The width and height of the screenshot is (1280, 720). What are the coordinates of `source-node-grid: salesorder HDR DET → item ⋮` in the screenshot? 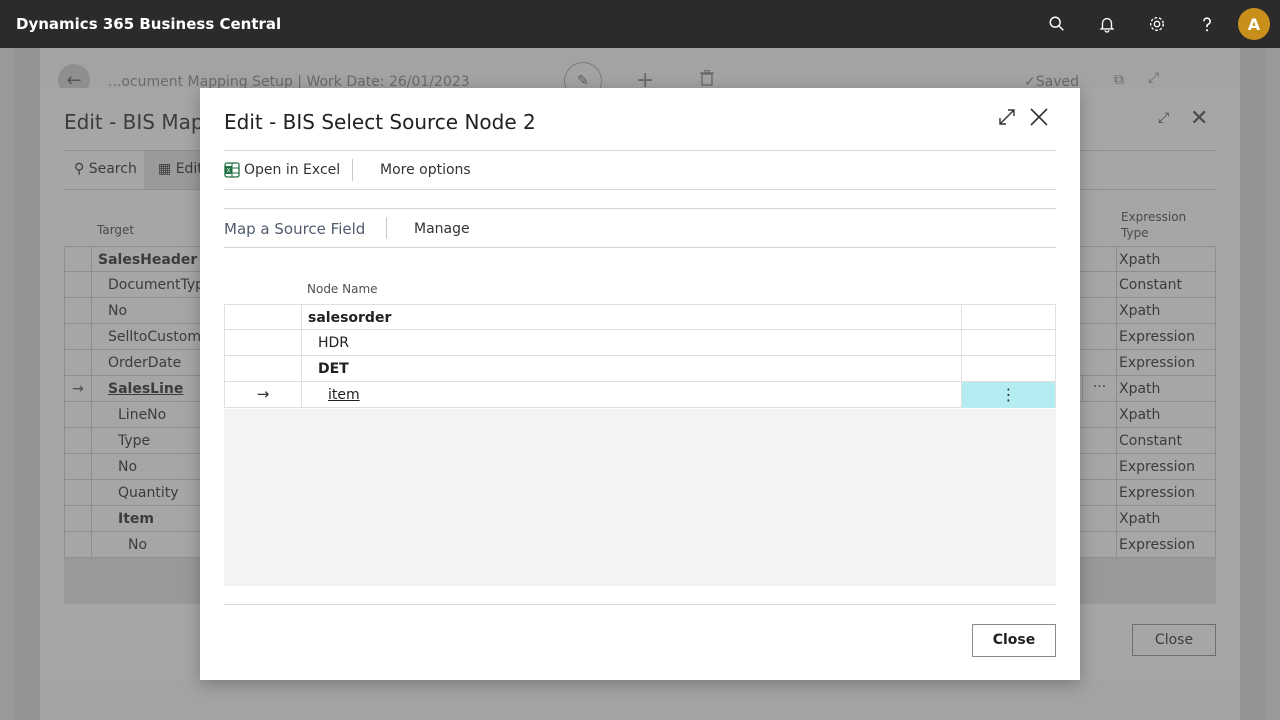 It's located at (640, 356).